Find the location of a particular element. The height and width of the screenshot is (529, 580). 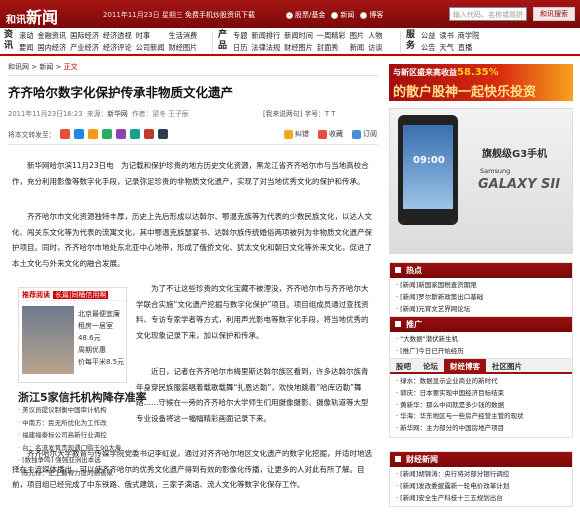

logo-sub: 新闻 is located at coordinates (42, 17).